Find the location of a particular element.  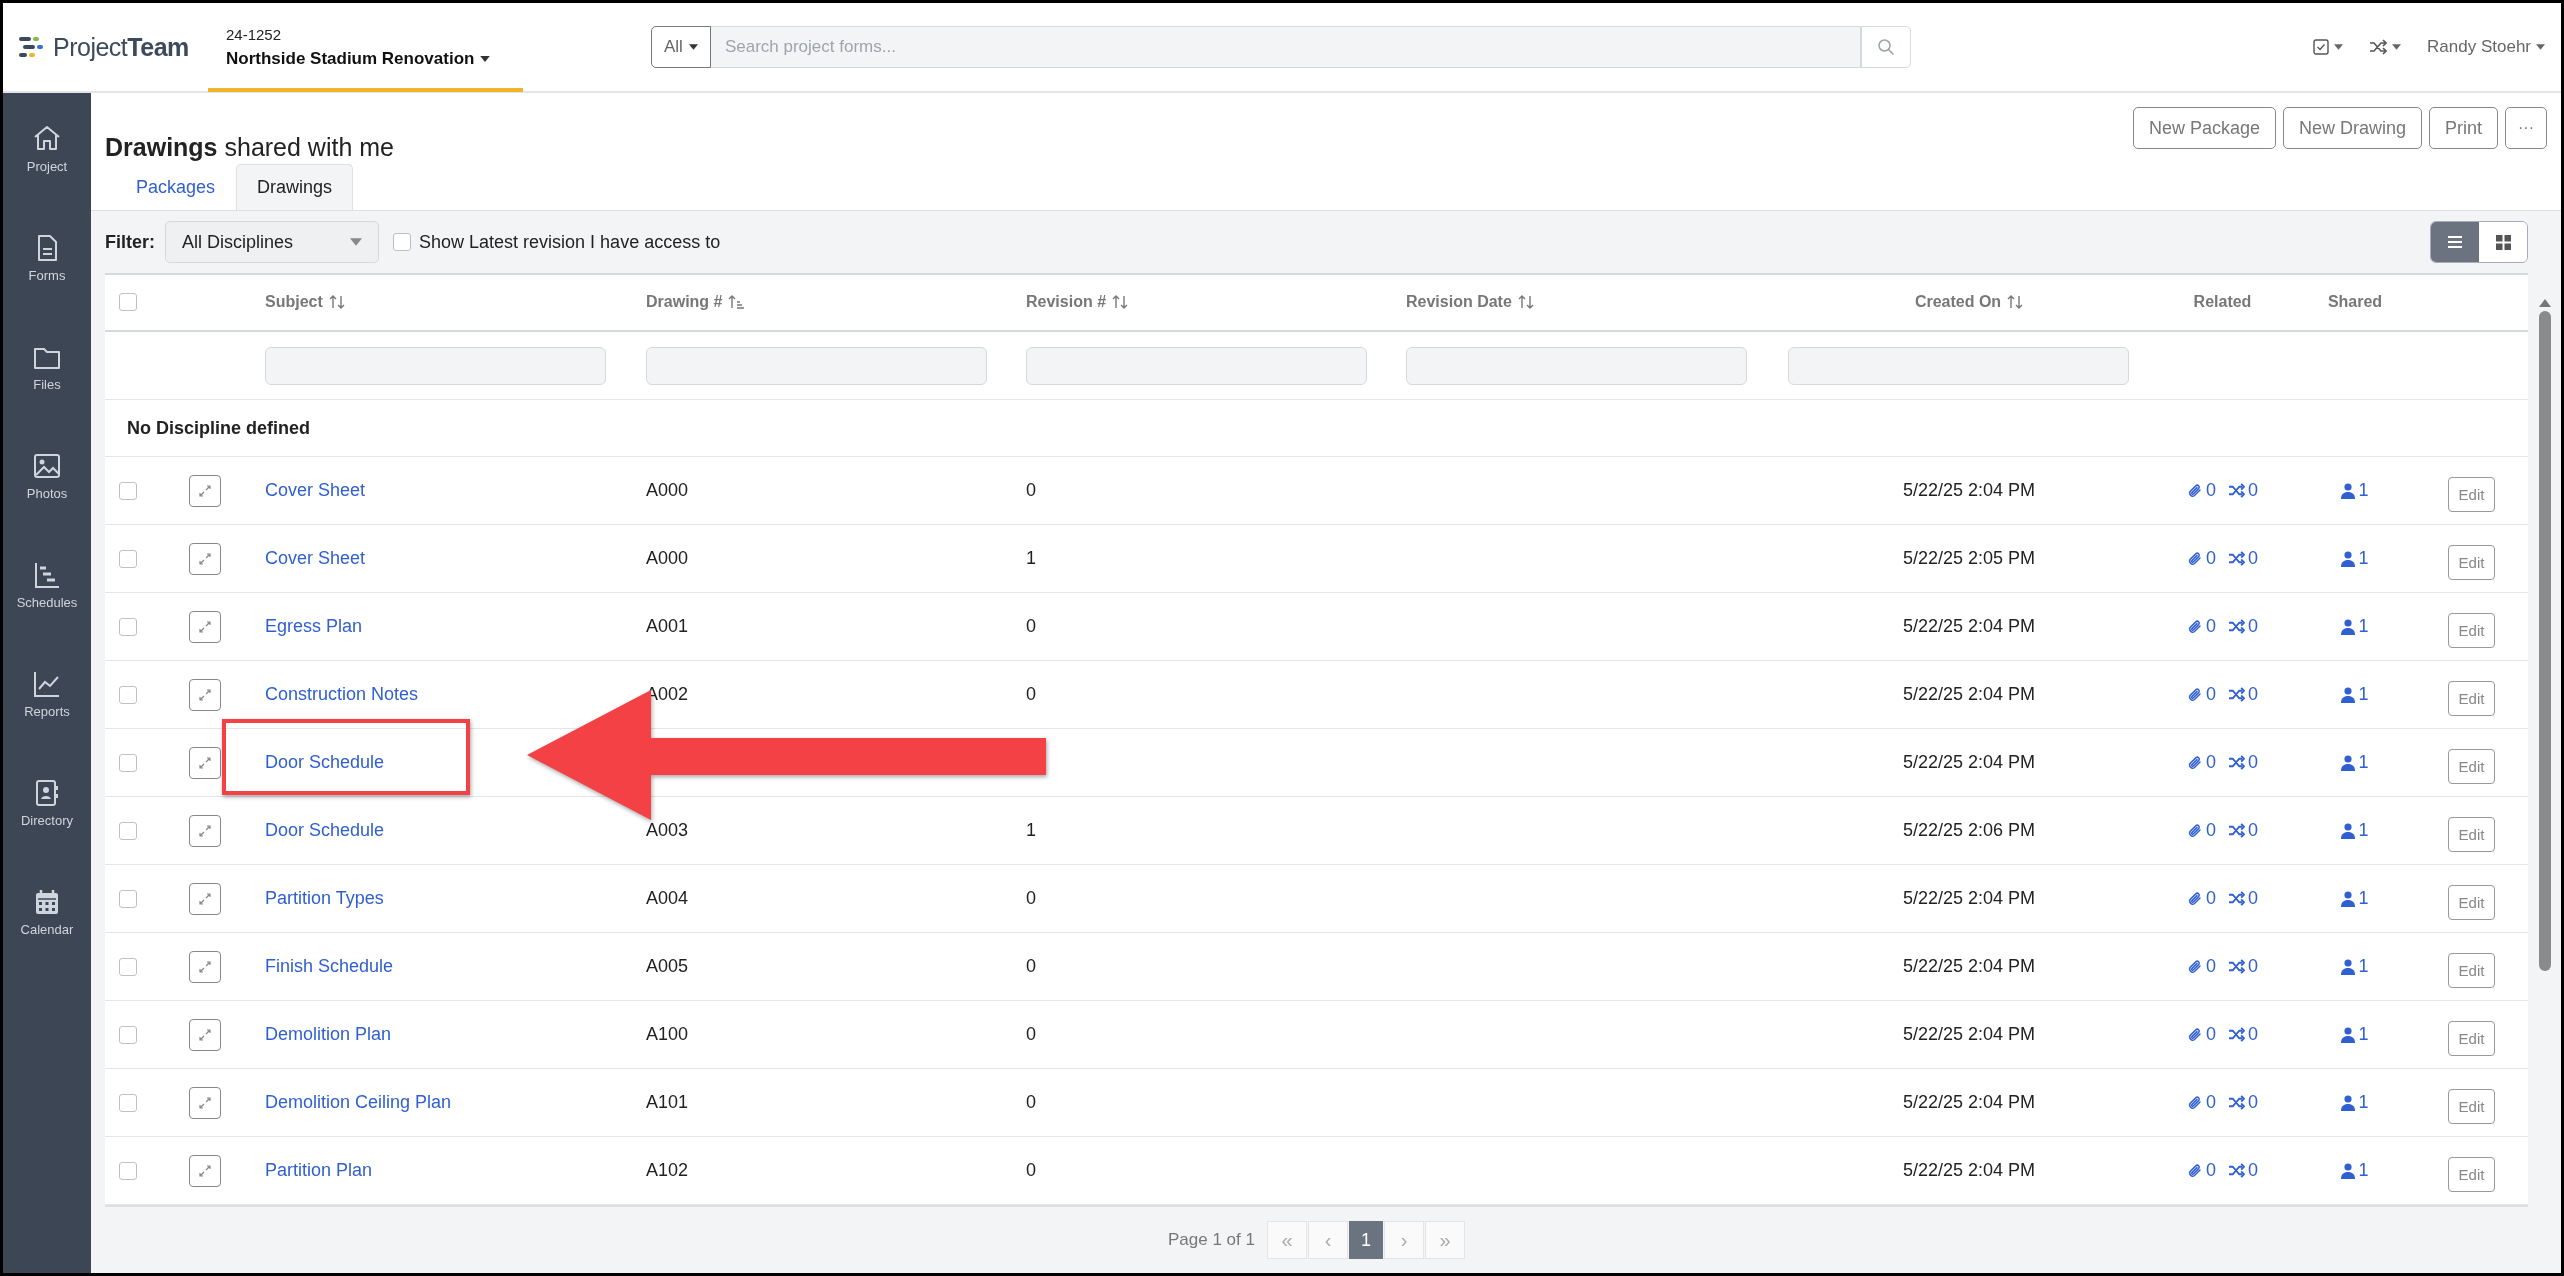

drawing-link: Egress Plan is located at coordinates (314, 626).